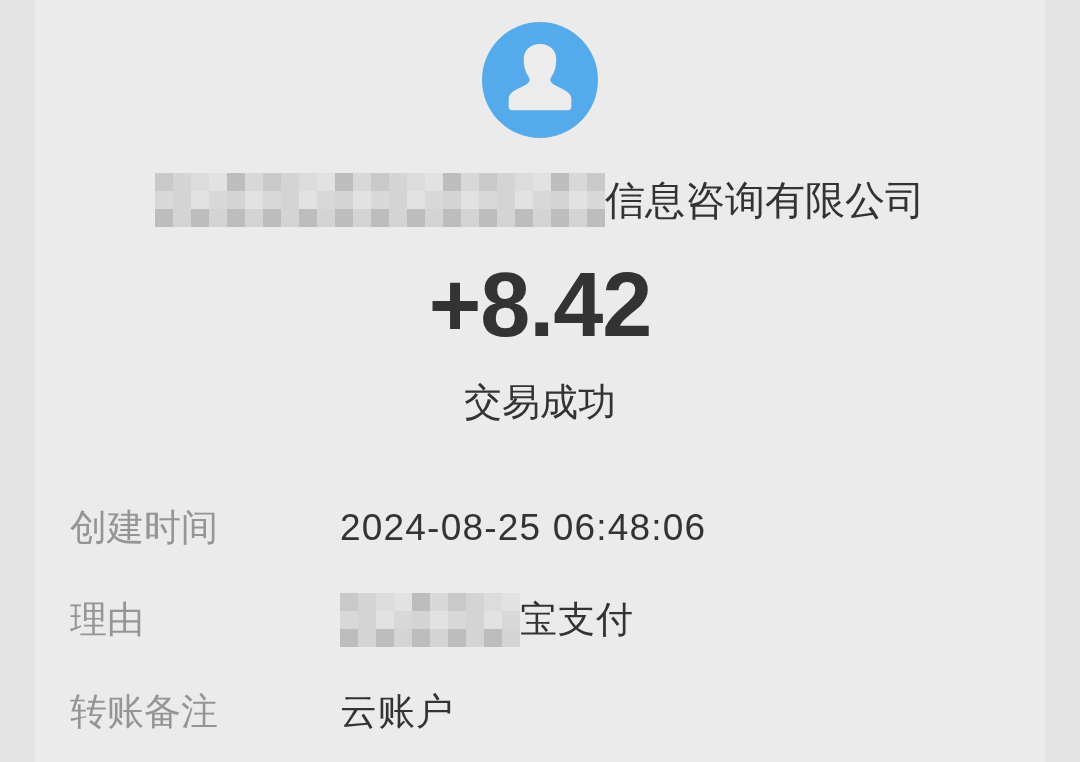 The image size is (1080, 762). What do you see at coordinates (540, 402) in the screenshot?
I see `transaction-status: 交易成功` at bounding box center [540, 402].